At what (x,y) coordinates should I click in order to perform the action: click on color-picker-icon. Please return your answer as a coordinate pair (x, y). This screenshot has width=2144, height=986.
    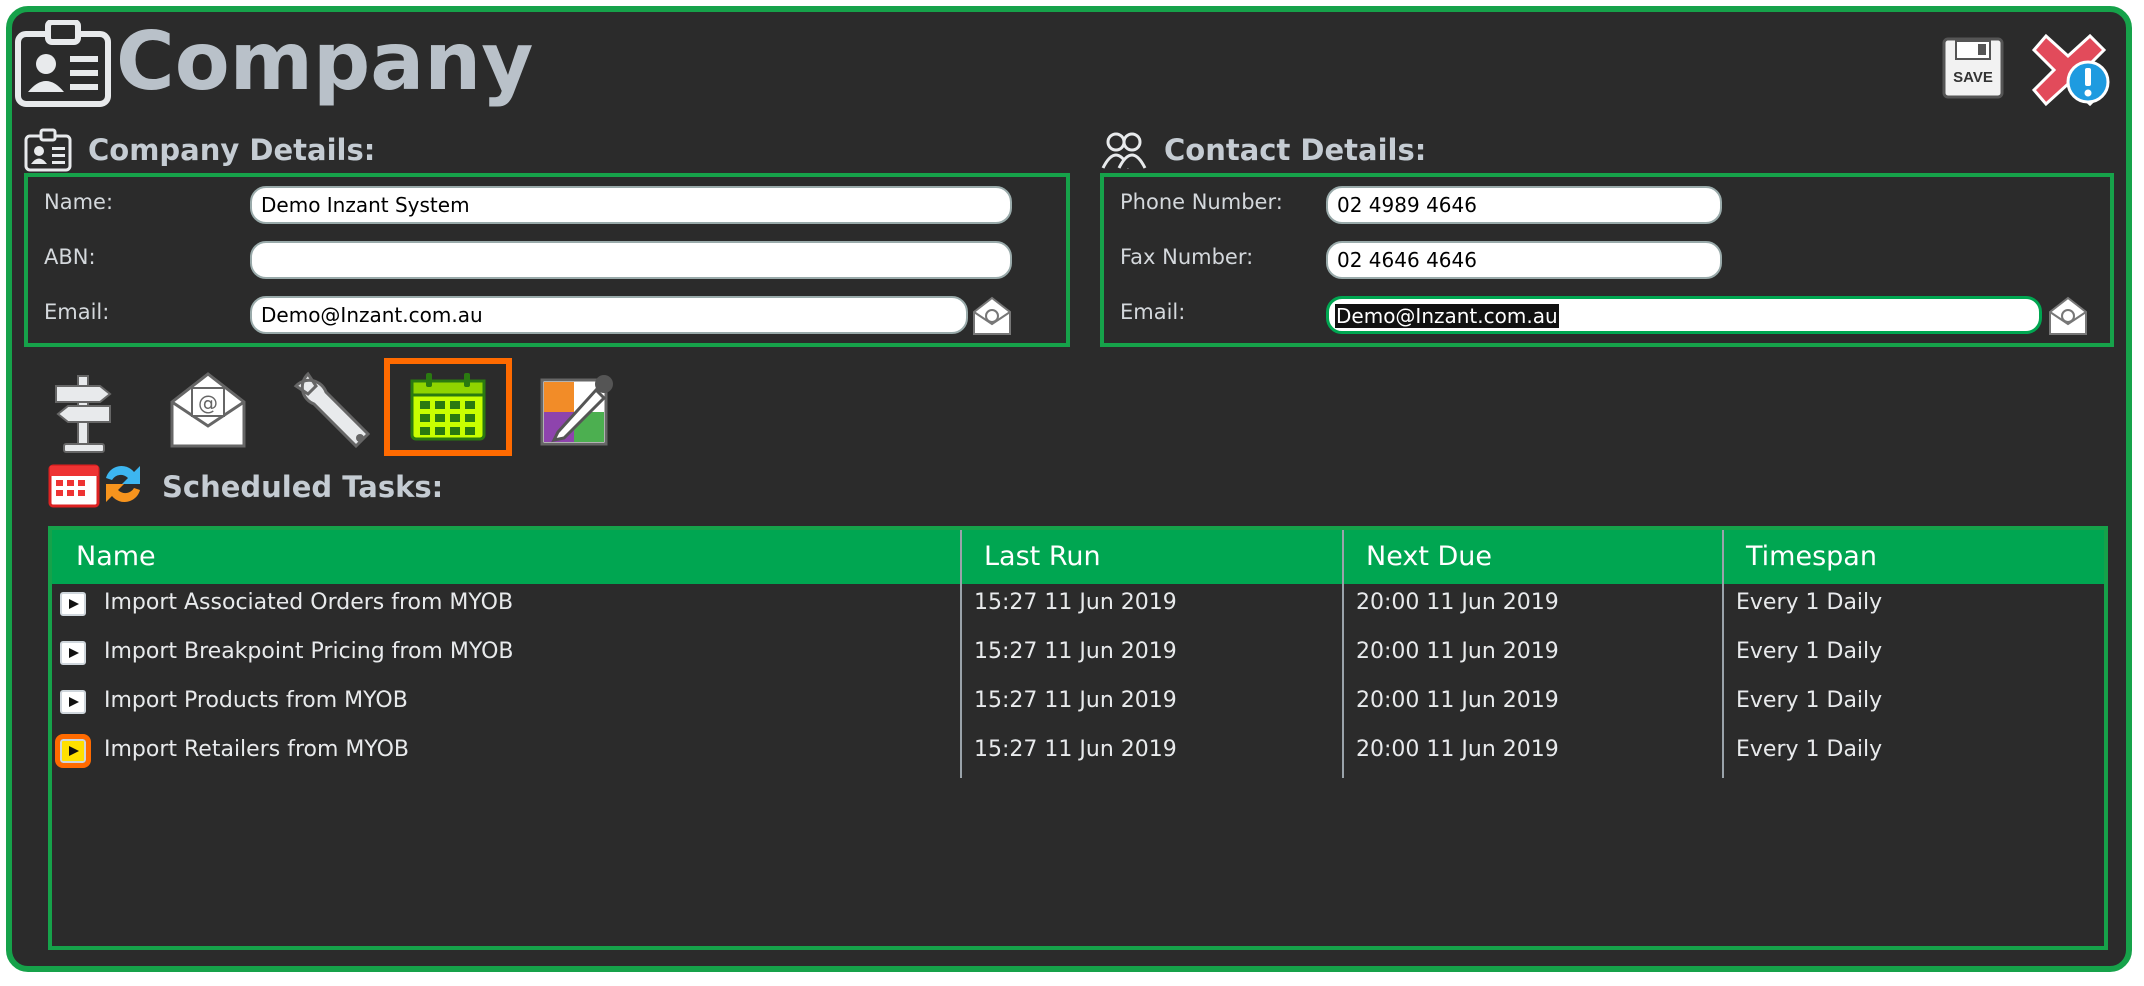
    Looking at the image, I should click on (576, 410).